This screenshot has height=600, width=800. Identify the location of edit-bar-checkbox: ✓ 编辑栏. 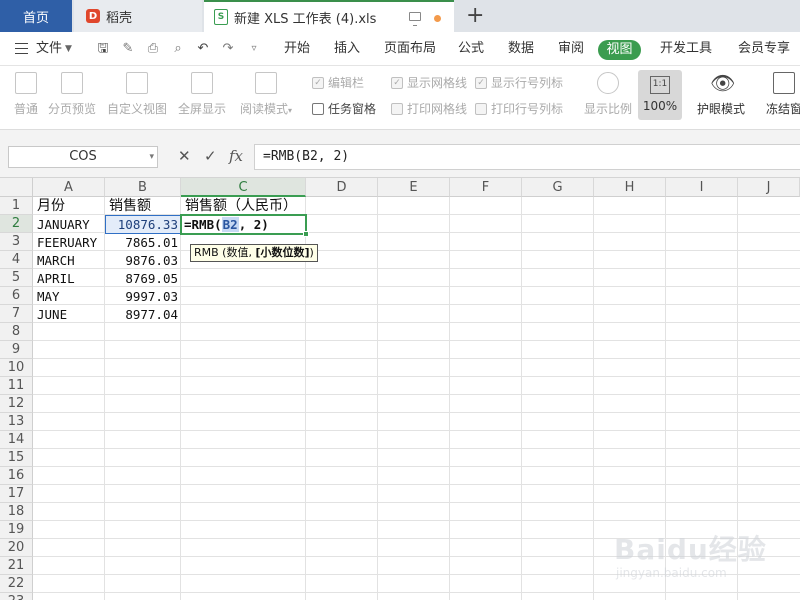
(338, 82).